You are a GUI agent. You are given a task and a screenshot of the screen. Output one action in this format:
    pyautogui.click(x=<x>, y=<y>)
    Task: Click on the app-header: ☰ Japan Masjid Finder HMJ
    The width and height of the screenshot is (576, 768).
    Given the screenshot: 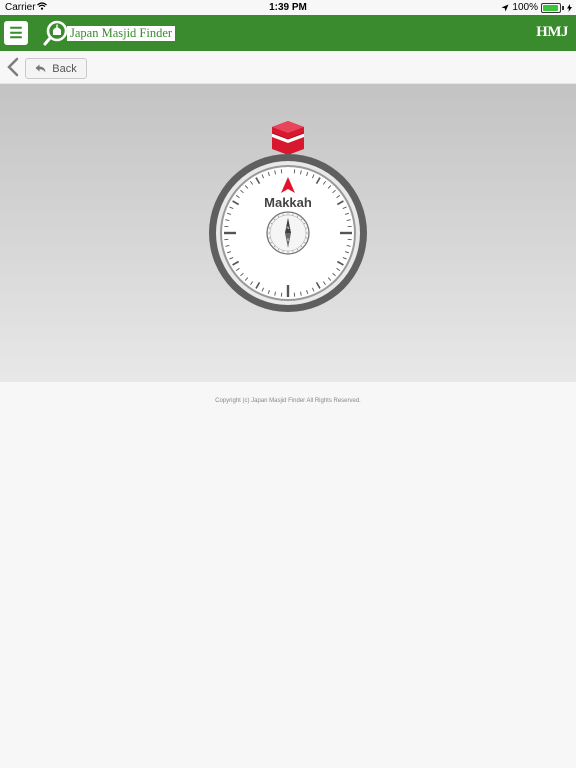 What is the action you would take?
    pyautogui.click(x=288, y=33)
    